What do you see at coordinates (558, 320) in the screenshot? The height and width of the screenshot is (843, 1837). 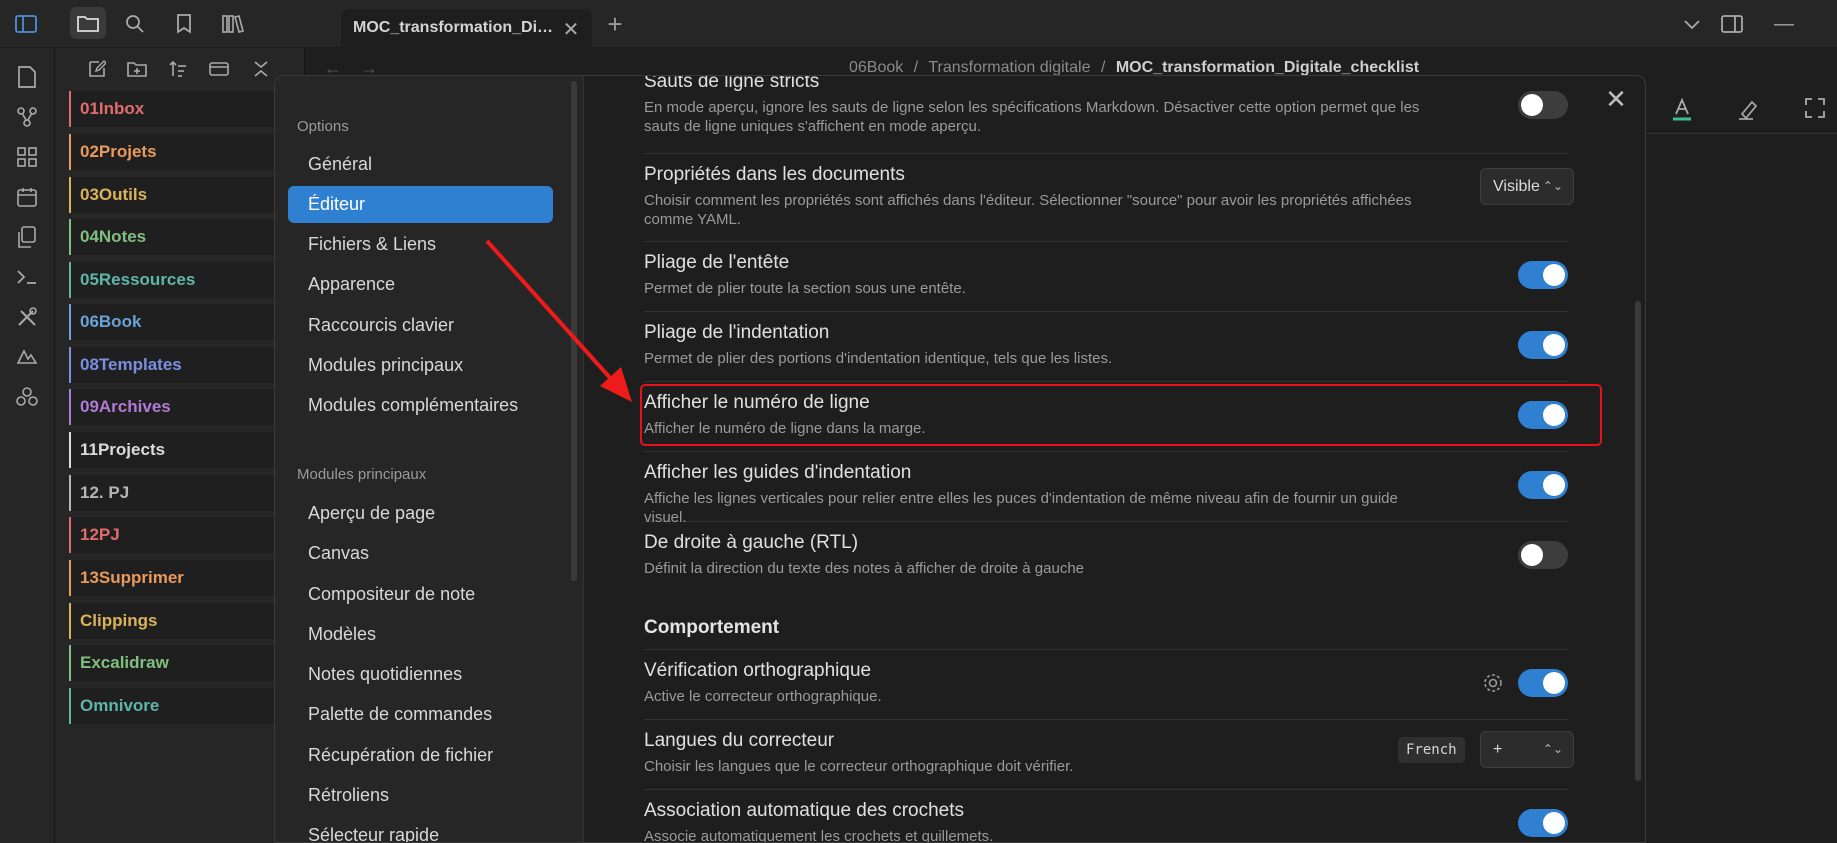 I see `annotation-arrow` at bounding box center [558, 320].